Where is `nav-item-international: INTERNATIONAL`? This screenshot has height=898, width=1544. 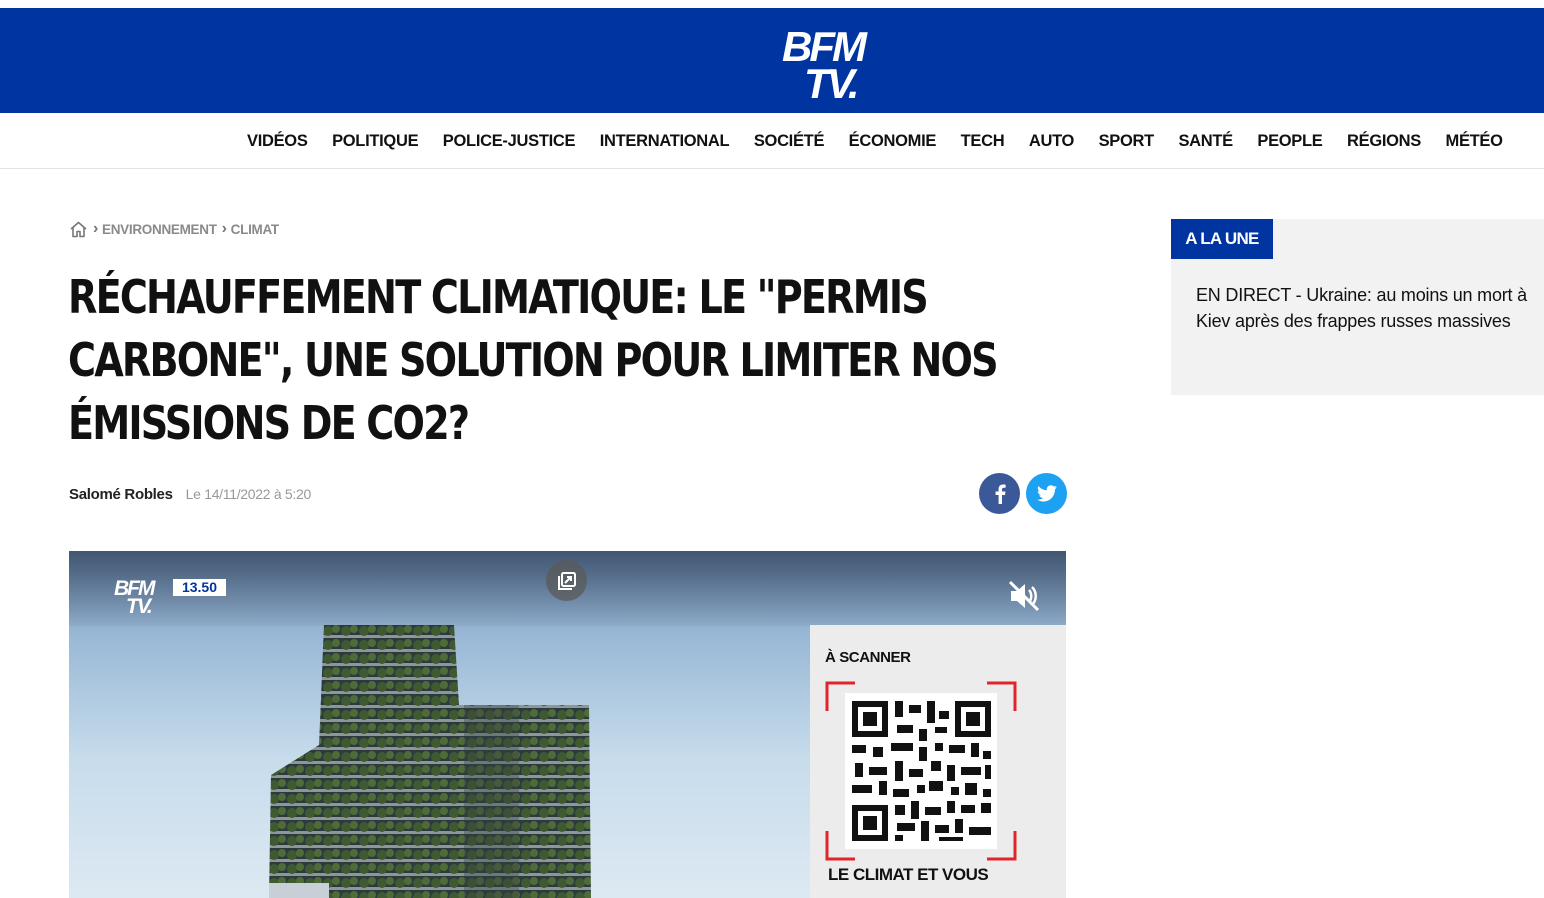
nav-item-international: INTERNATIONAL is located at coordinates (665, 141).